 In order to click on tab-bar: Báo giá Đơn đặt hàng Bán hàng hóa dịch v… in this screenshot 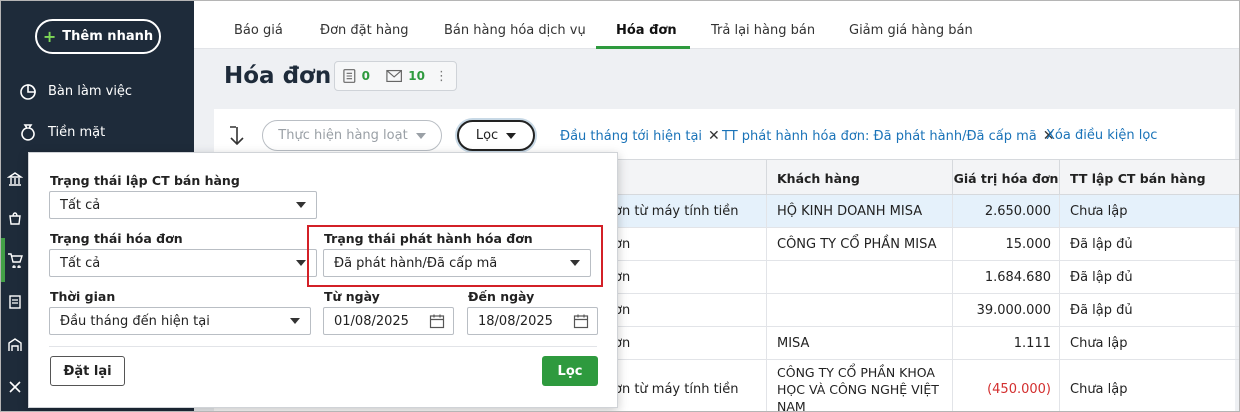, I will do `click(716, 25)`.